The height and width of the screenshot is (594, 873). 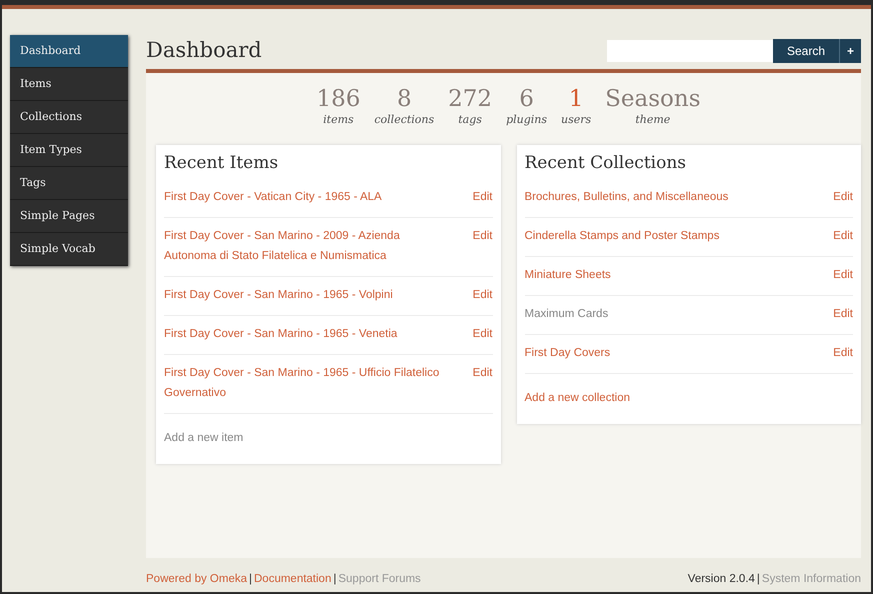 I want to click on footer-link: Powered by Omeka, so click(x=196, y=579).